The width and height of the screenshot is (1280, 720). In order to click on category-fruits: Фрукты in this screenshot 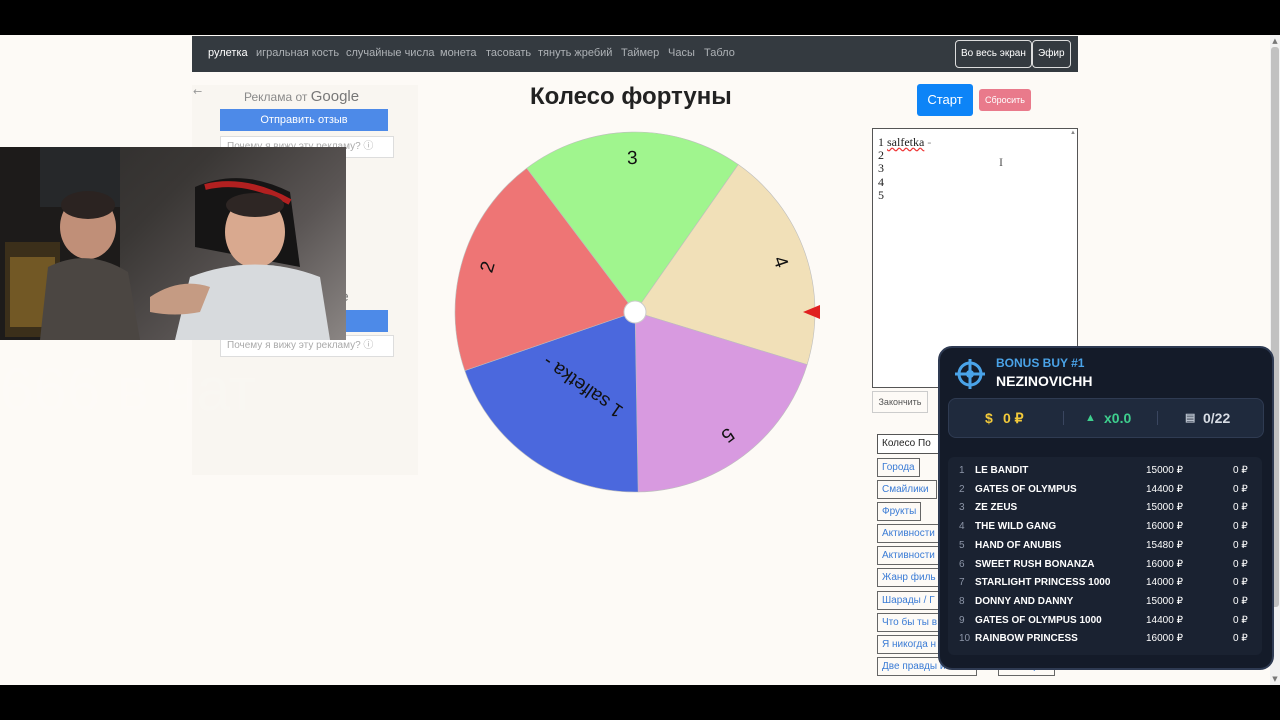, I will do `click(899, 511)`.